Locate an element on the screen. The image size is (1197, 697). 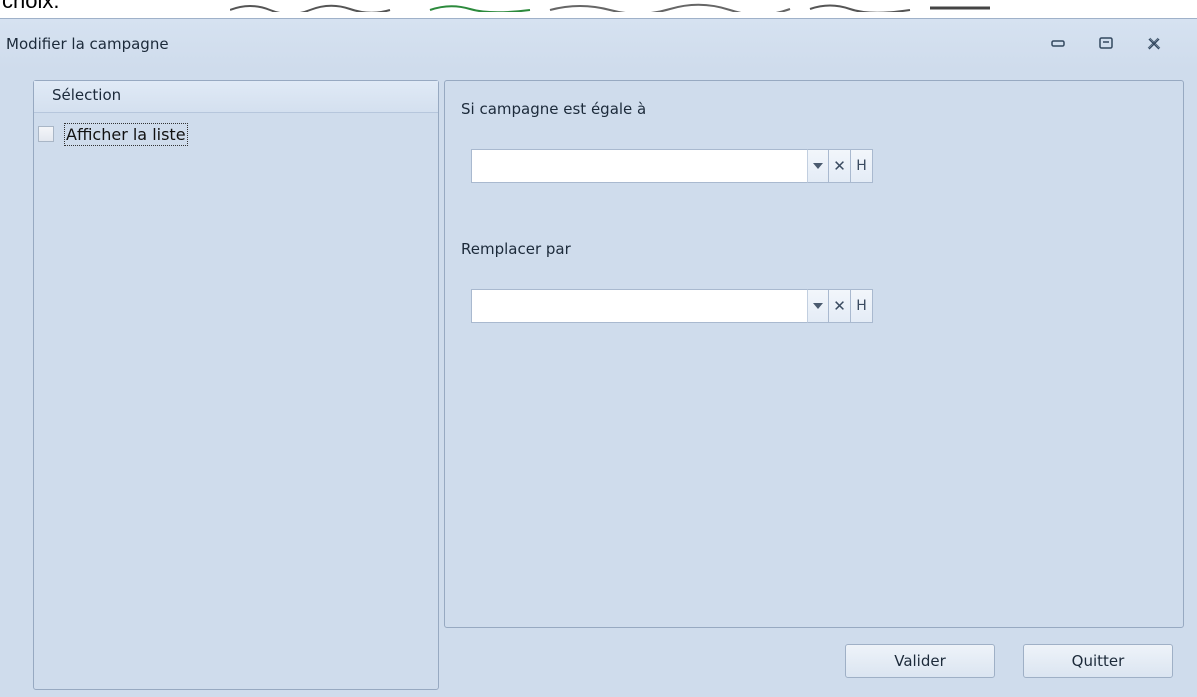
selection-panel-header: Sélection is located at coordinates (236, 97).